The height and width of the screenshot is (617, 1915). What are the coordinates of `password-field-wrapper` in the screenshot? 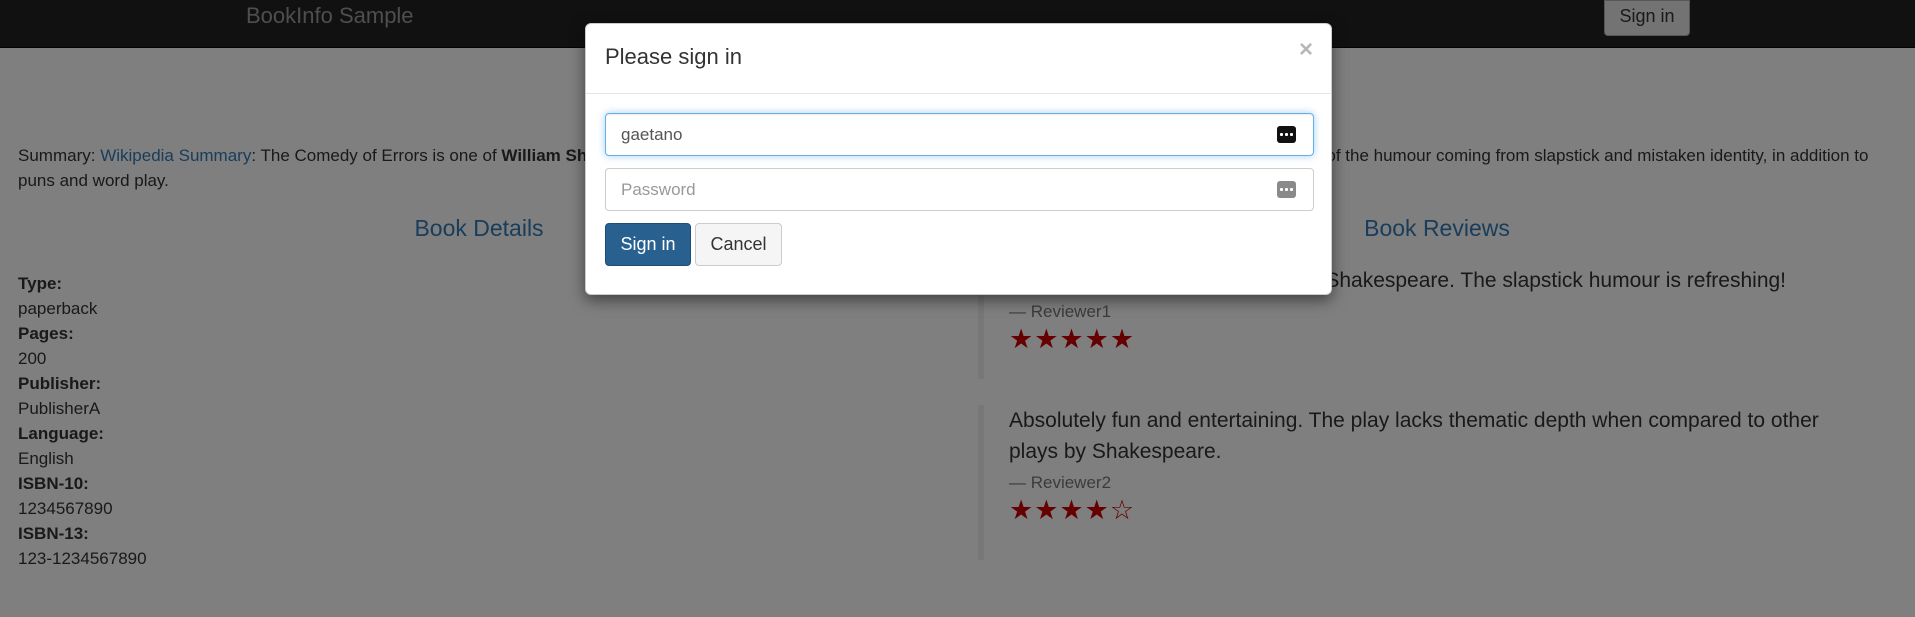 It's located at (959, 189).